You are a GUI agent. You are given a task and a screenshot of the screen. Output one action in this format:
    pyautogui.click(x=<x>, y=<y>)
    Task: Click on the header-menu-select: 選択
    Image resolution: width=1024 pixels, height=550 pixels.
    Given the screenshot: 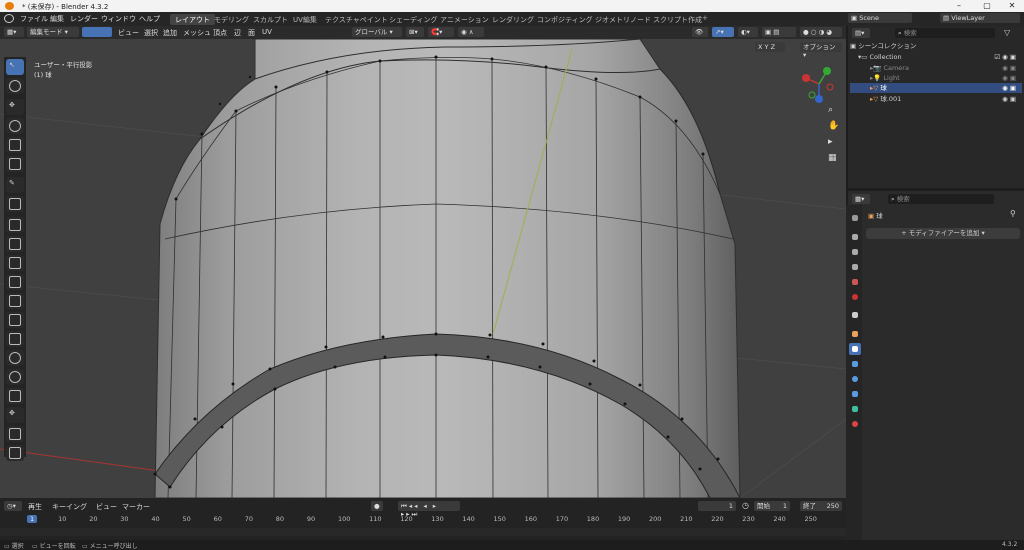 What is the action you would take?
    pyautogui.click(x=151, y=33)
    